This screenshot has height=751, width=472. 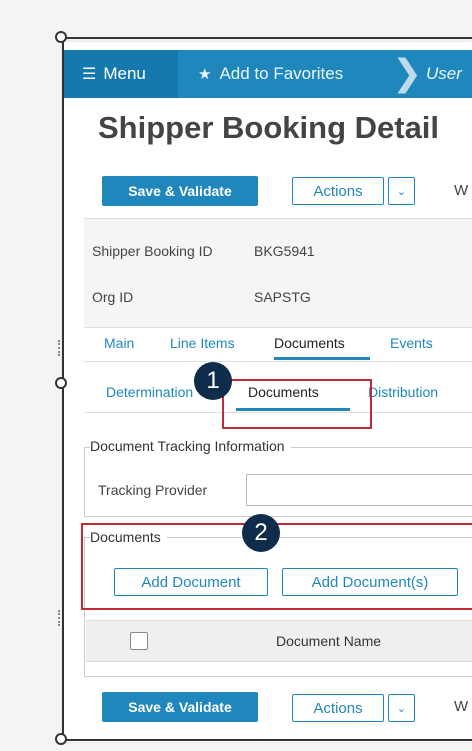 I want to click on main-tabs: Main Line Items Documents Events, so click(x=278, y=344).